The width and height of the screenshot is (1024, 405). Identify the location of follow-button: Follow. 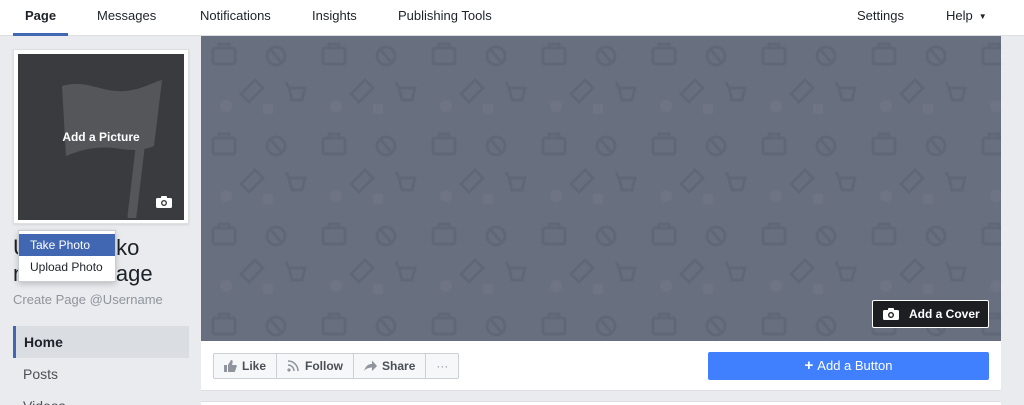
(316, 366).